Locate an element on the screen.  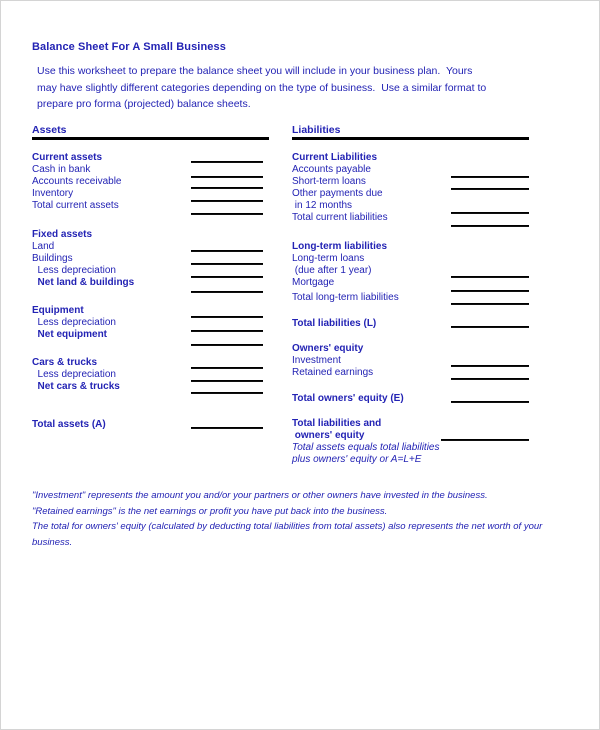
assets-row-equipment-less-depreciation: Less depreciation is located at coordinates (74, 322).